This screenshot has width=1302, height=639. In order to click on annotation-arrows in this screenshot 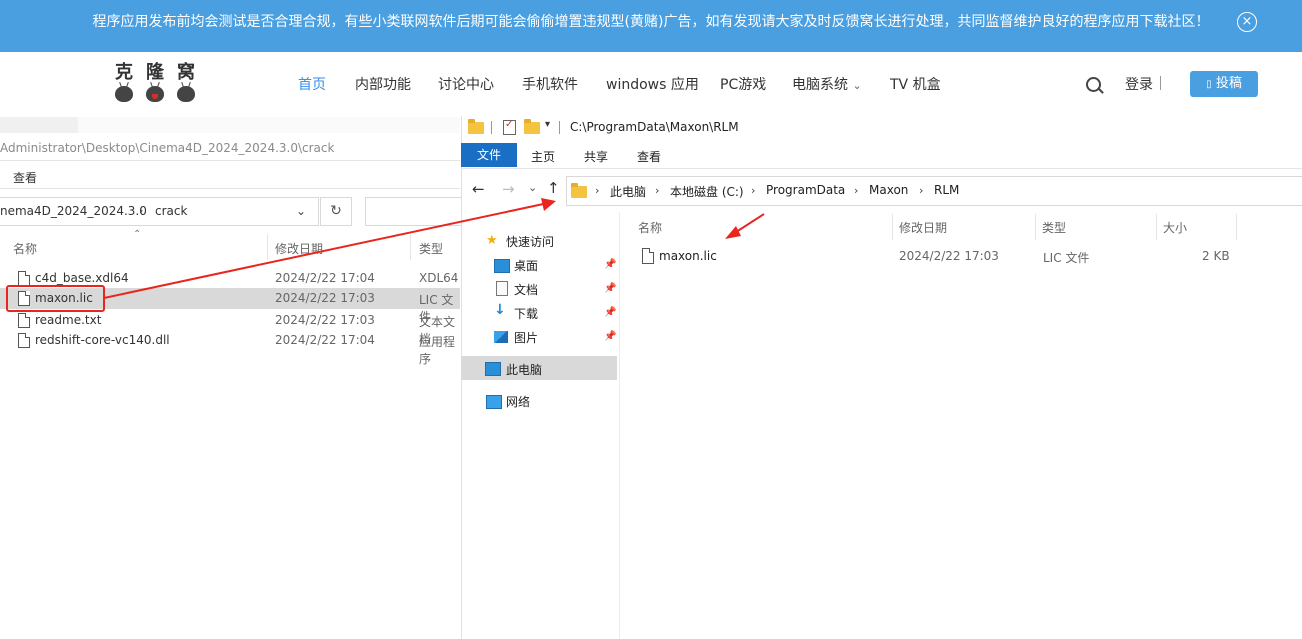, I will do `click(434, 248)`.